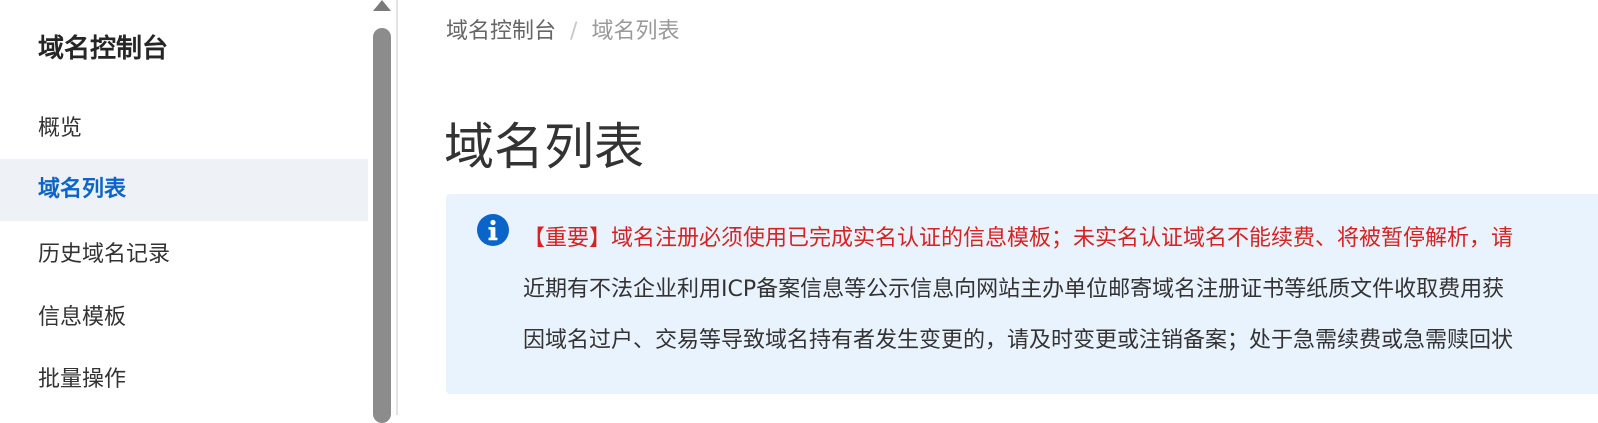 The image size is (1598, 423). What do you see at coordinates (184, 190) in the screenshot?
I see `sidebar-item-domain-list: 域名列表` at bounding box center [184, 190].